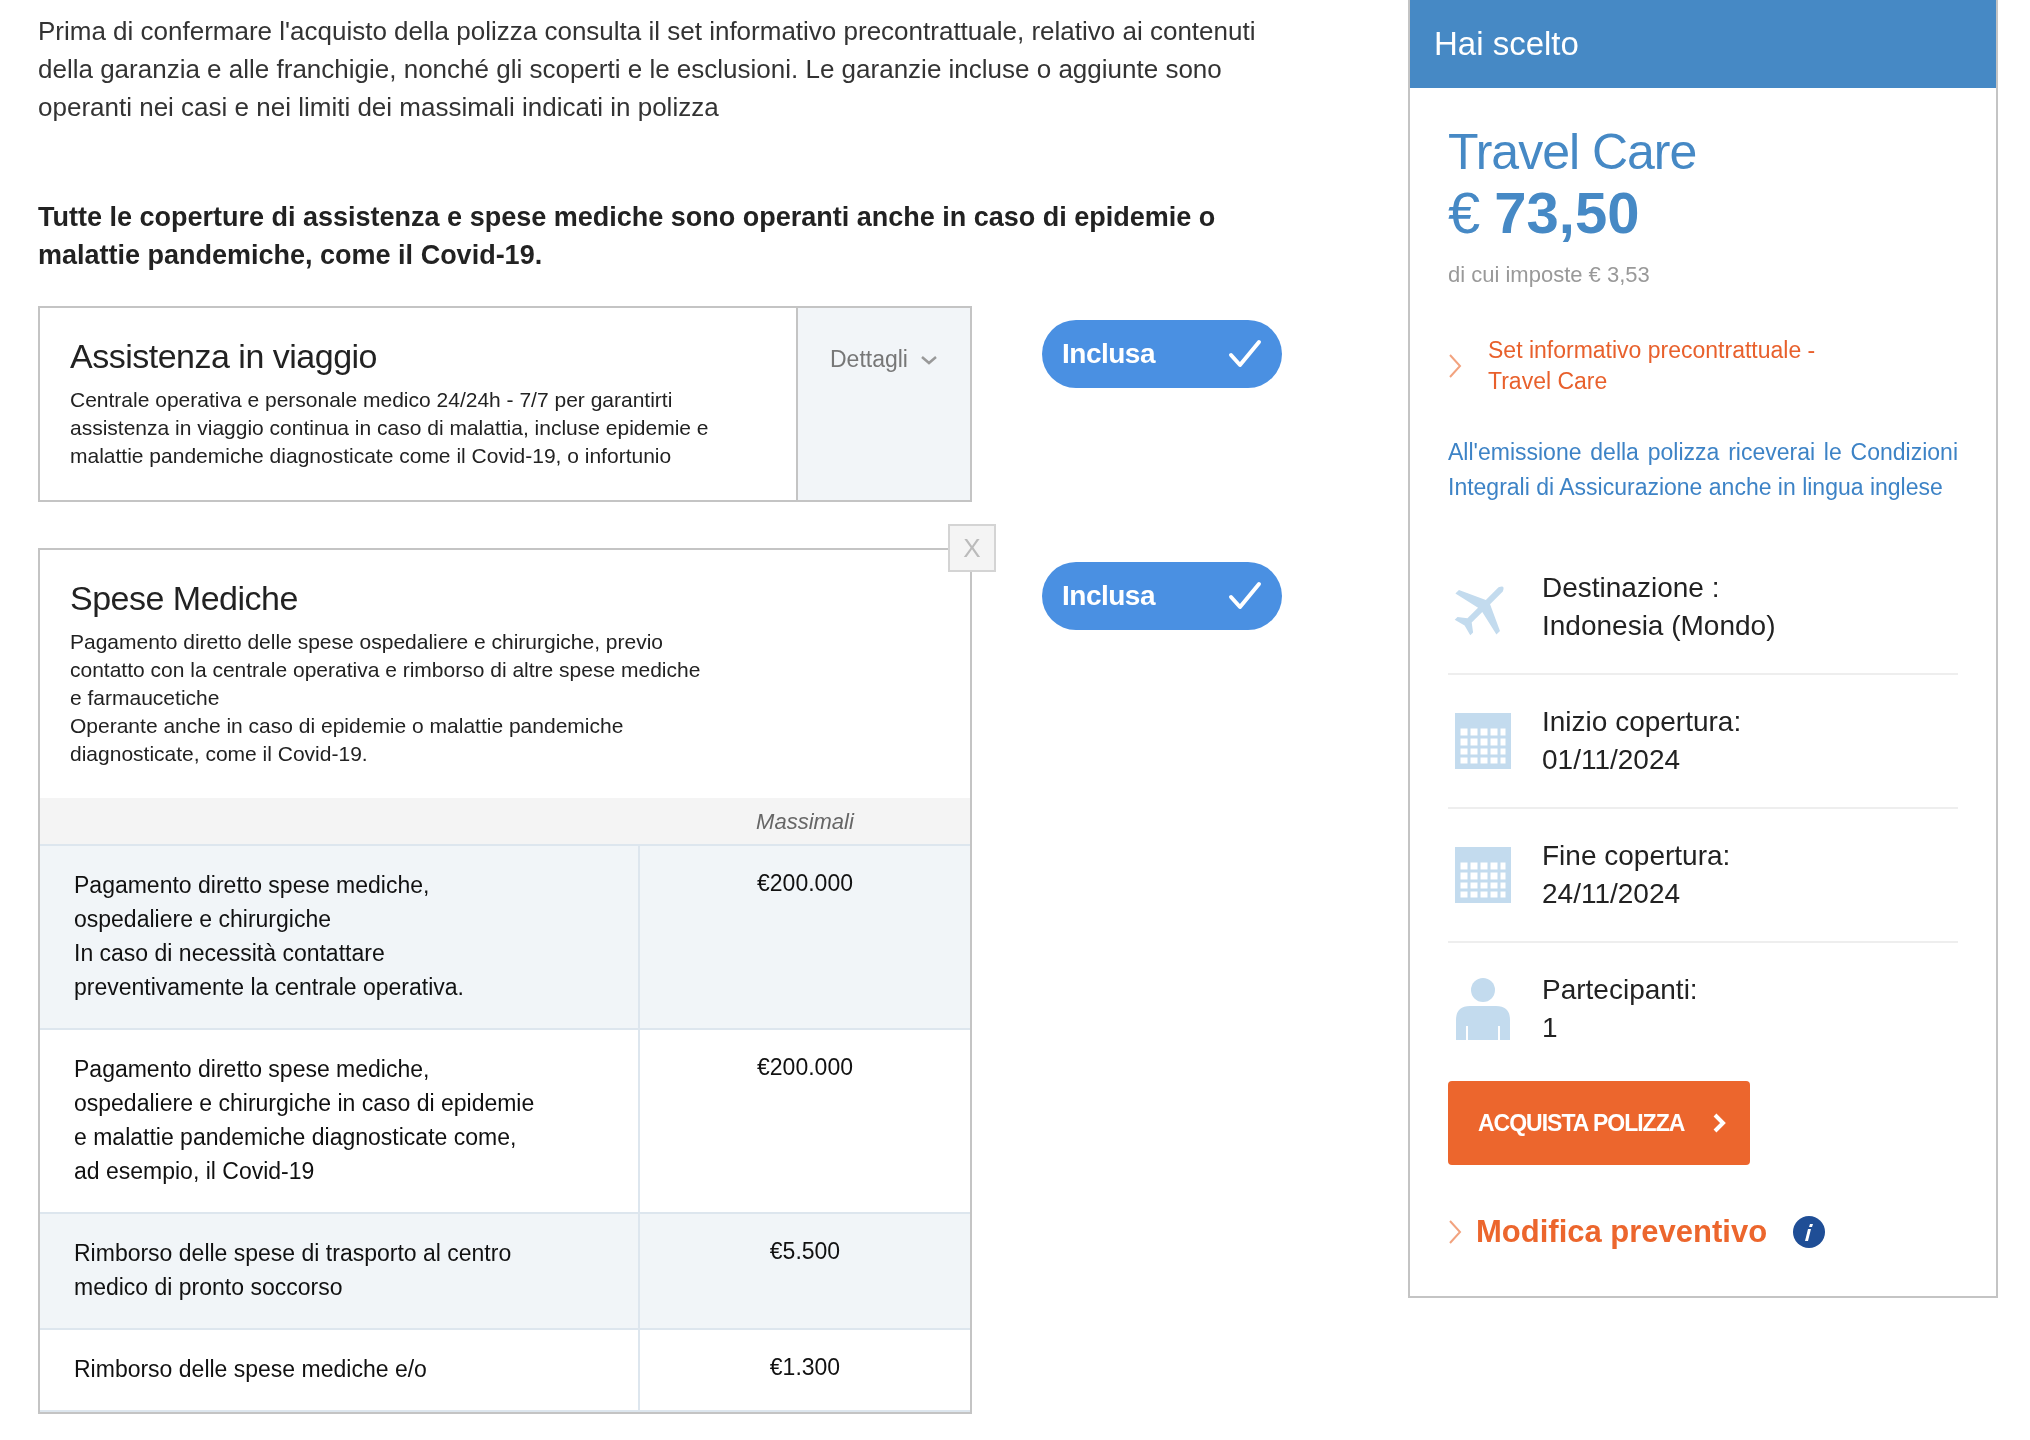 This screenshot has width=2030, height=1440. Describe the element at coordinates (1612, 894) in the screenshot. I see `detail-value: 24/11/2024` at that location.